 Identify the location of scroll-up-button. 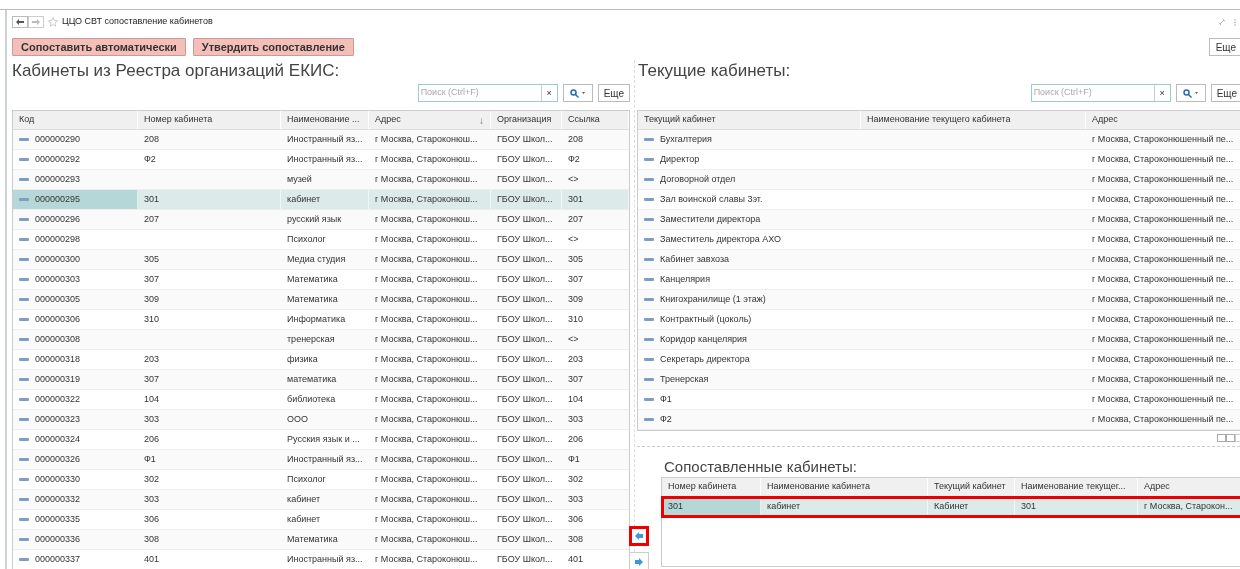
(1230, 438).